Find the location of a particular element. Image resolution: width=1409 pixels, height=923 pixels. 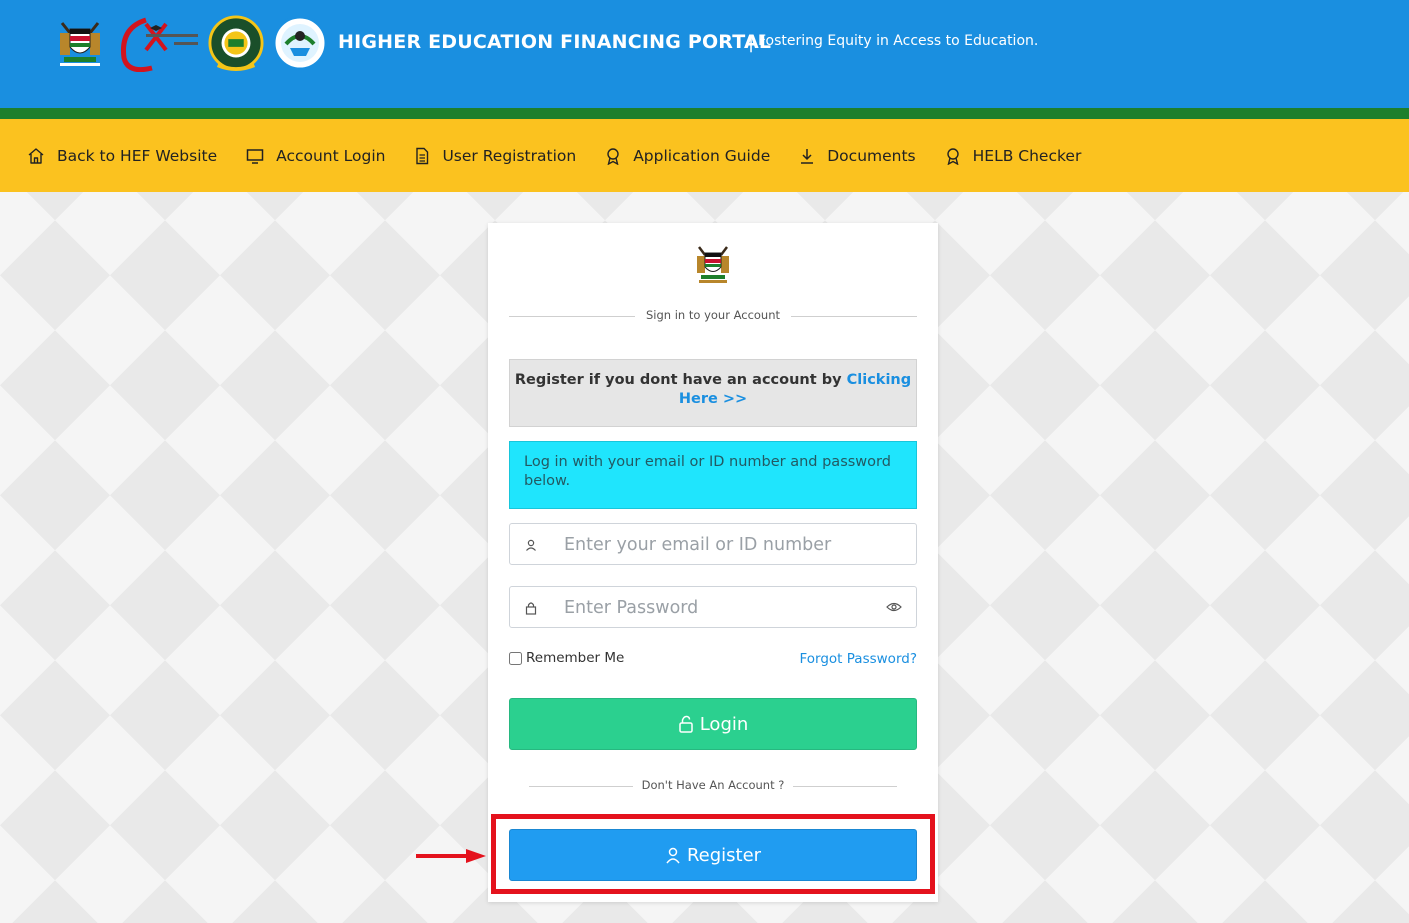

download-icon is located at coordinates (807, 156).